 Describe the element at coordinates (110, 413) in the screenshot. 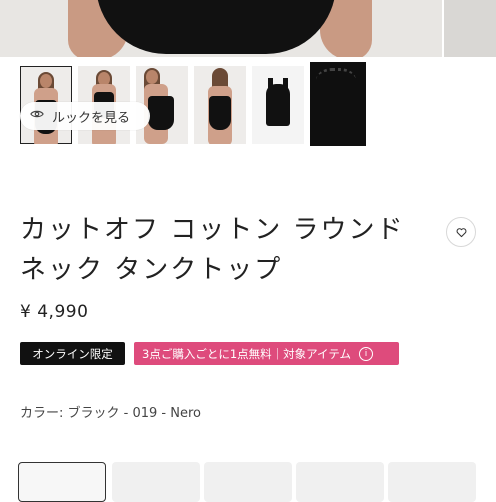

I see `color-label: カラー: ブラック - 019 - Nero` at that location.